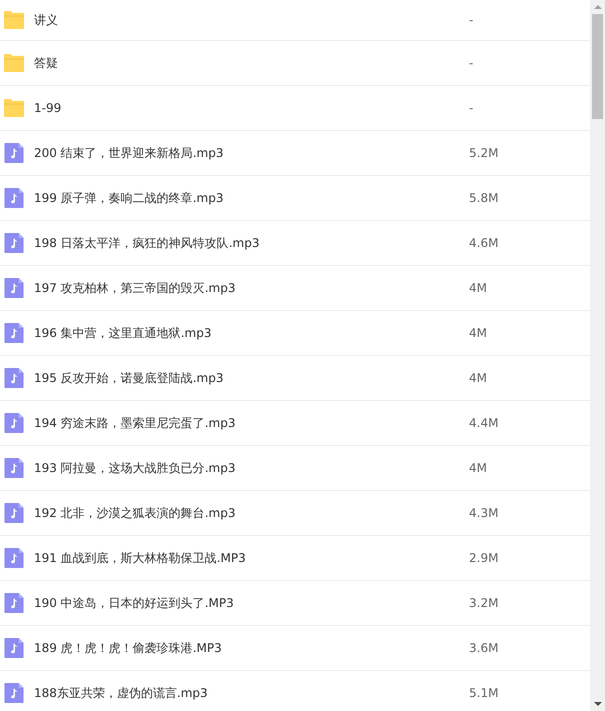  What do you see at coordinates (129, 197) in the screenshot?
I see `file-name: 199 原子弹，奏响二战的终章.mp3` at bounding box center [129, 197].